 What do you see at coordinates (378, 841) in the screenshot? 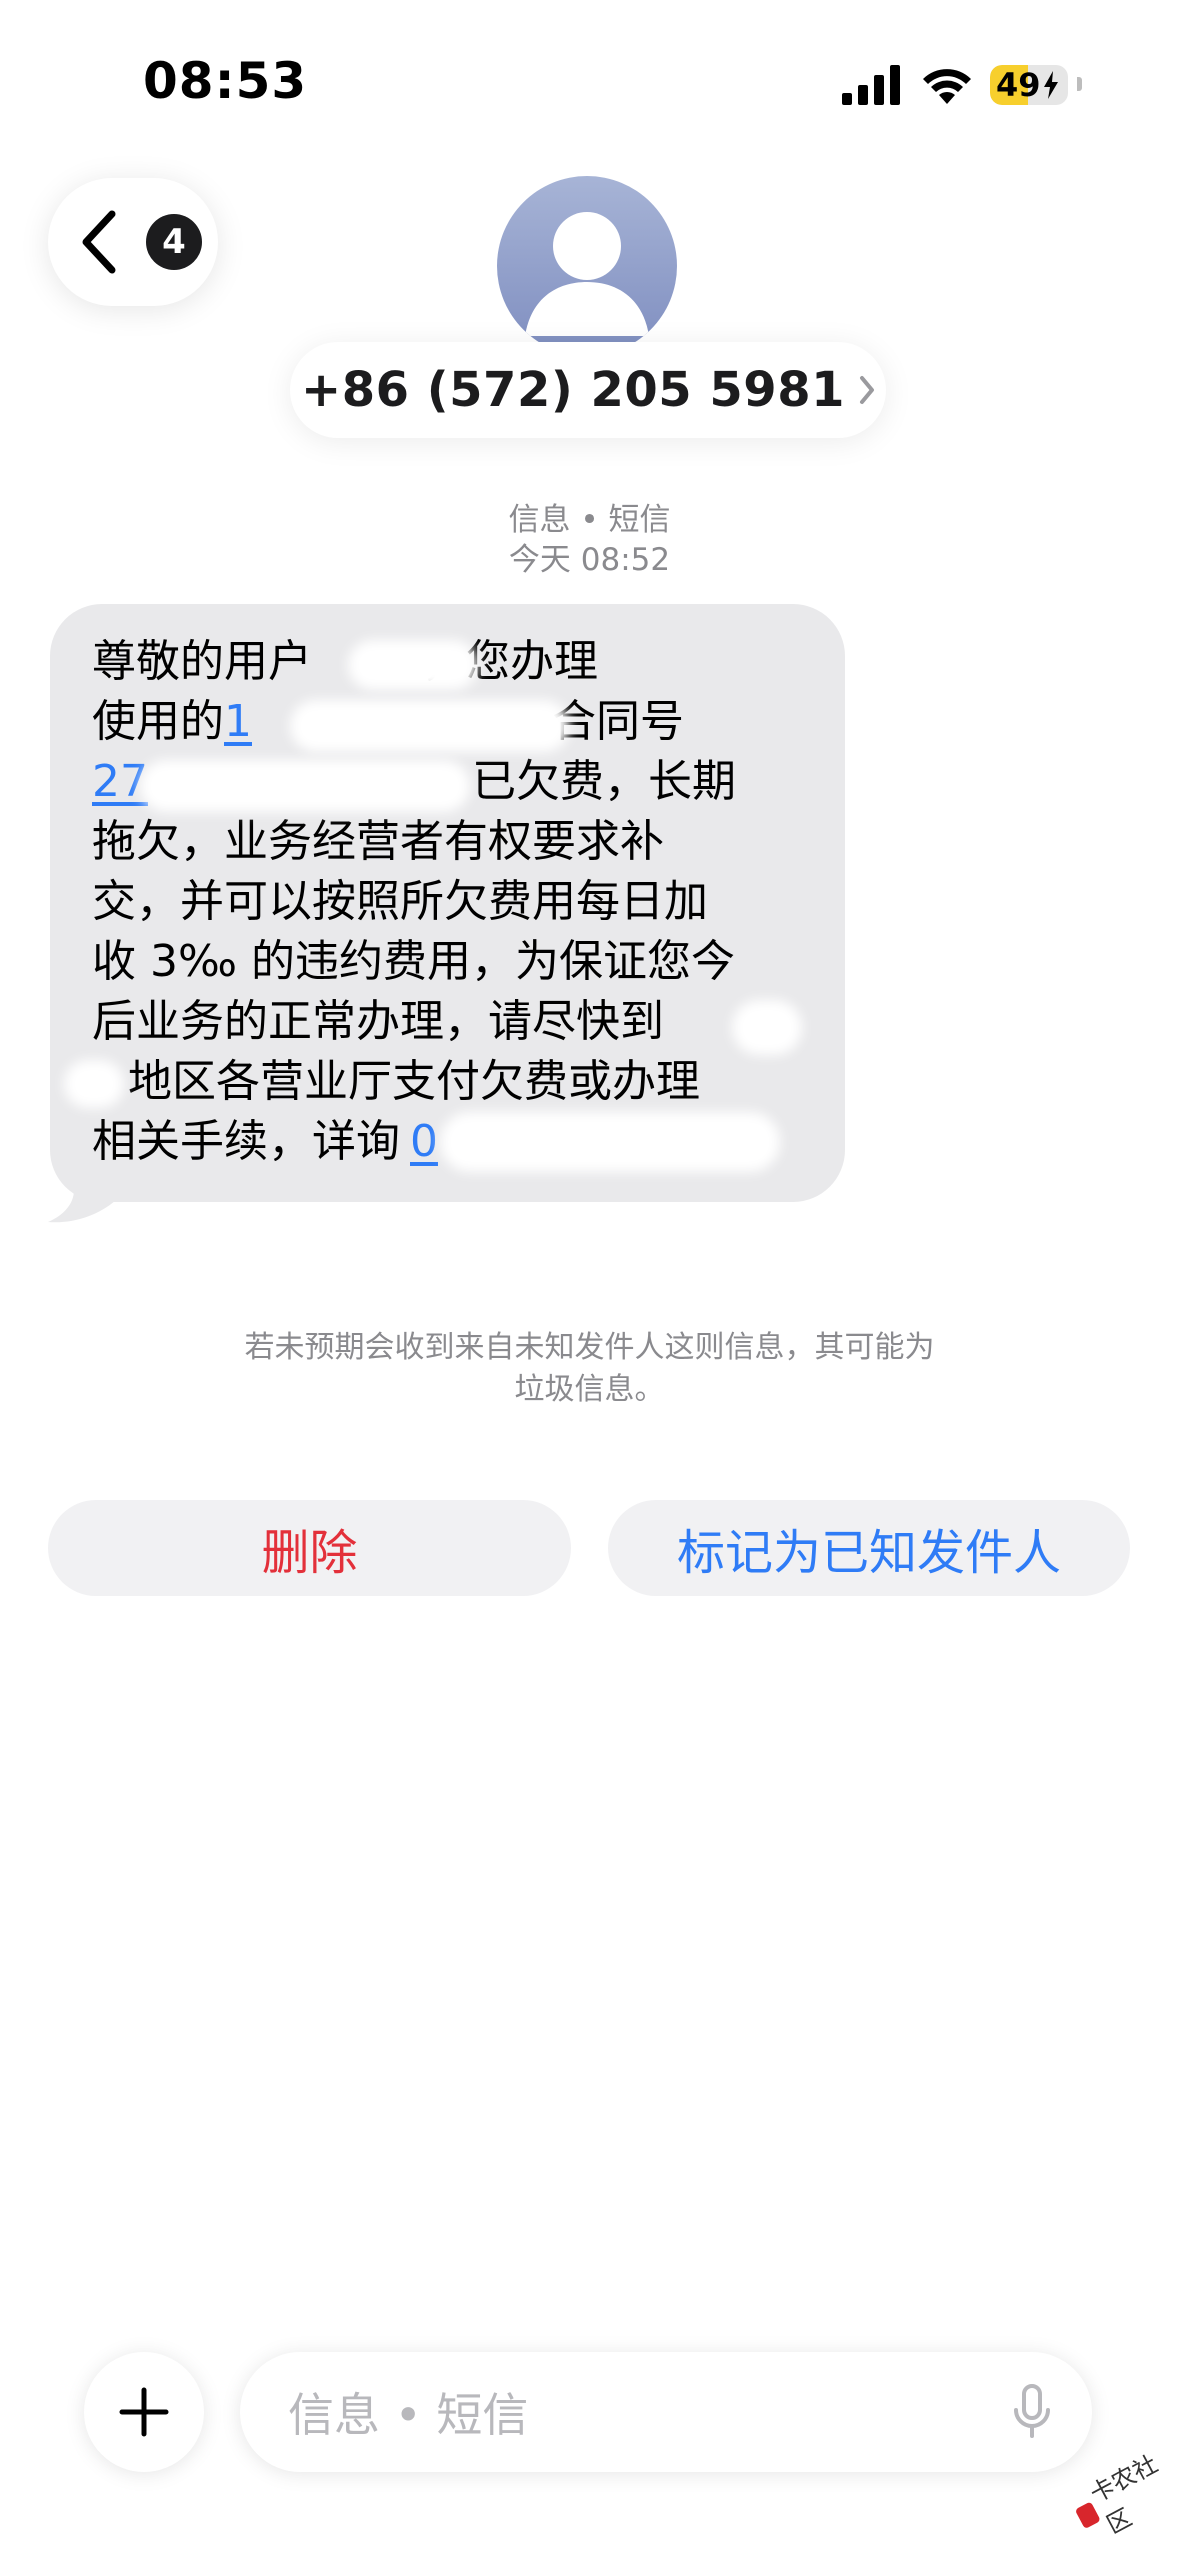
I see `message-line: 拖欠，业务经营者有权要求补` at bounding box center [378, 841].